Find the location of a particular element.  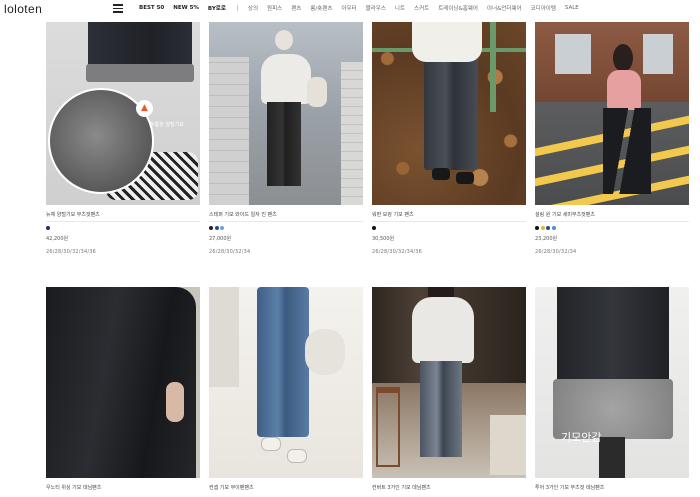

site-logo: loloten is located at coordinates (23, 9).